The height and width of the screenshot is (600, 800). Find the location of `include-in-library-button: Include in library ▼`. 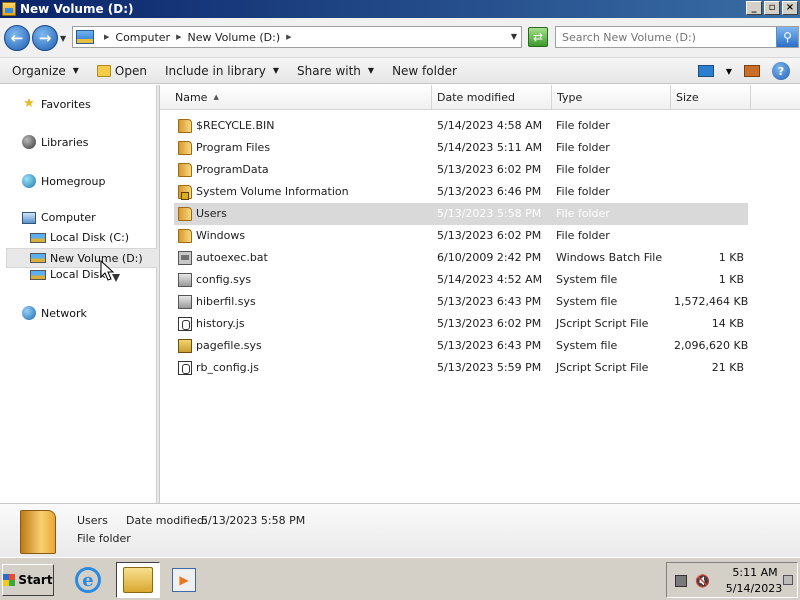

include-in-library-button: Include in library ▼ is located at coordinates (222, 71).